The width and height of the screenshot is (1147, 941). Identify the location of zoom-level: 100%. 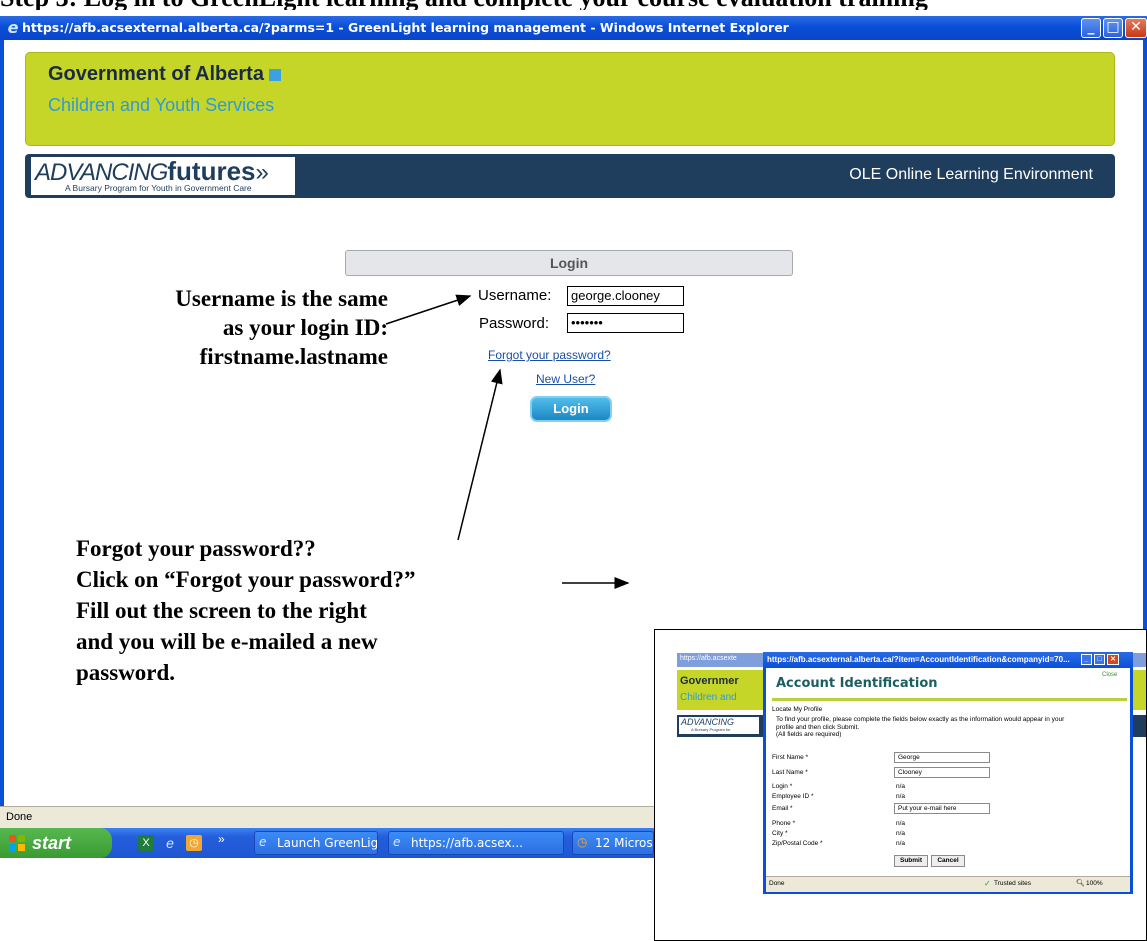
(1094, 883).